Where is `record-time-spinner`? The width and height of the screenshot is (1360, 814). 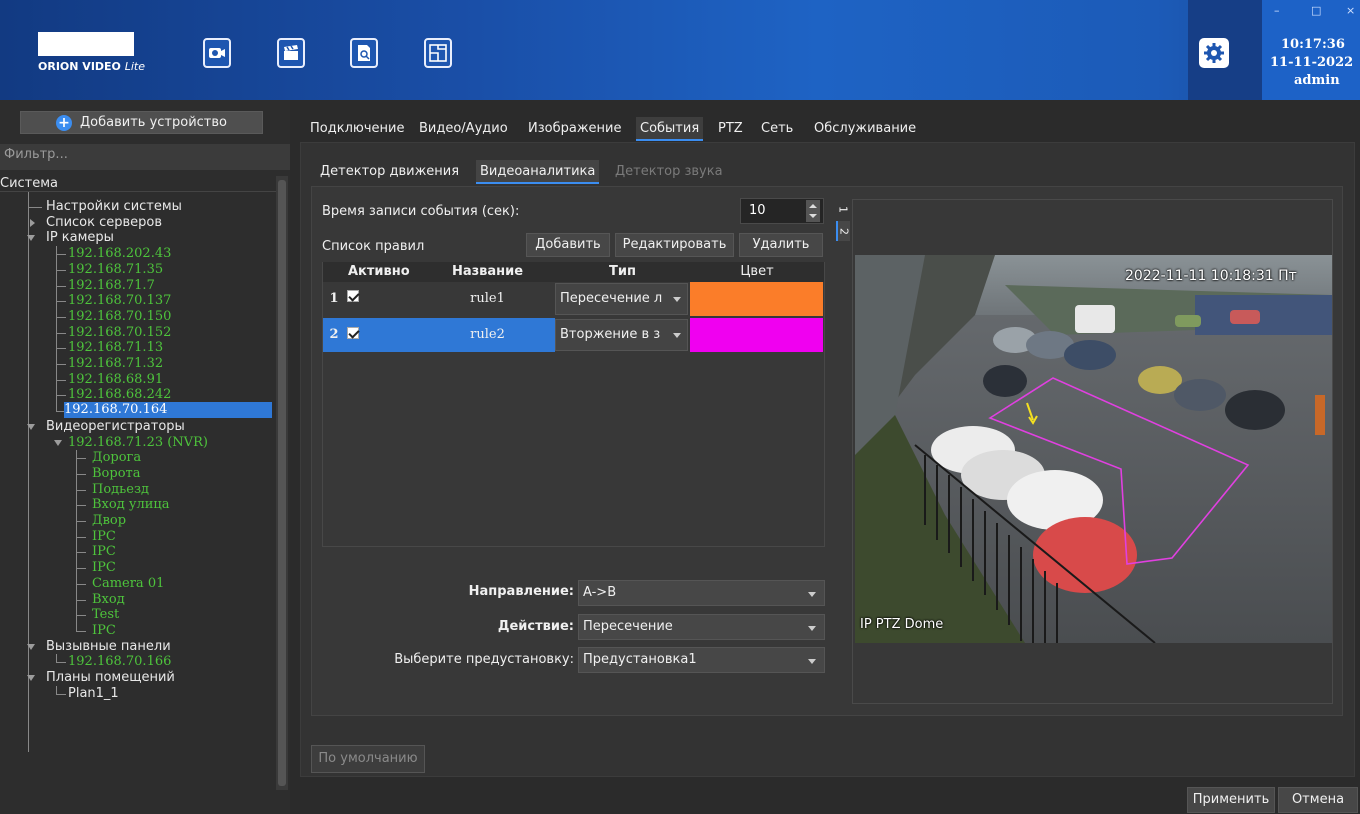 record-time-spinner is located at coordinates (813, 211).